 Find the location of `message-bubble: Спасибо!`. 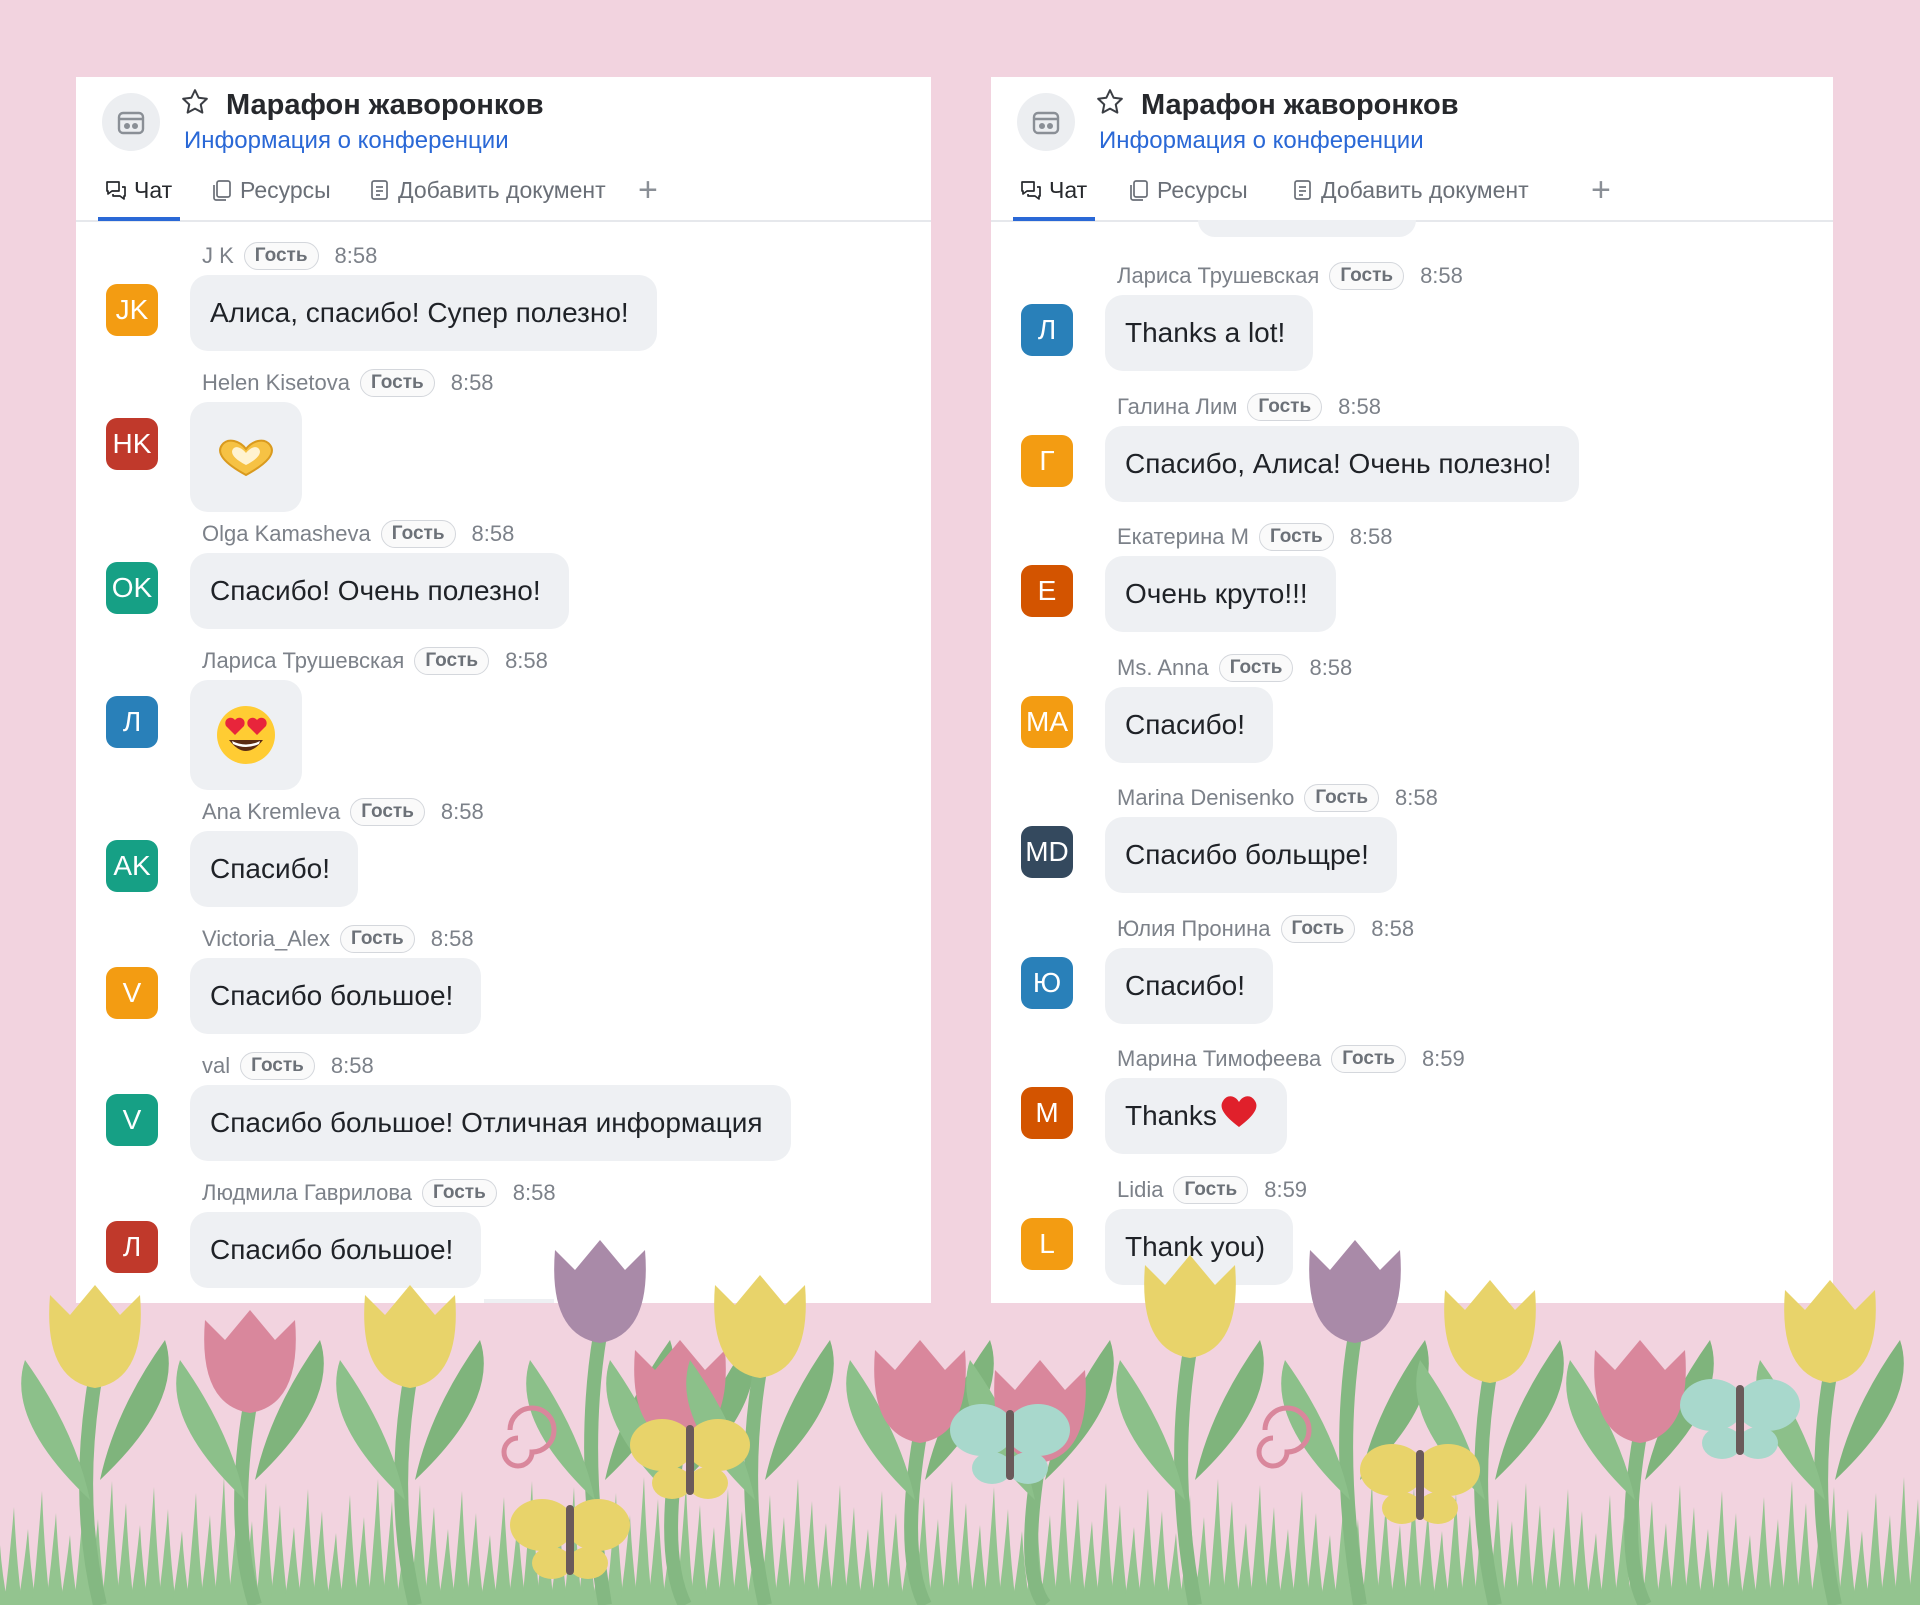

message-bubble: Спасибо! is located at coordinates (274, 869).